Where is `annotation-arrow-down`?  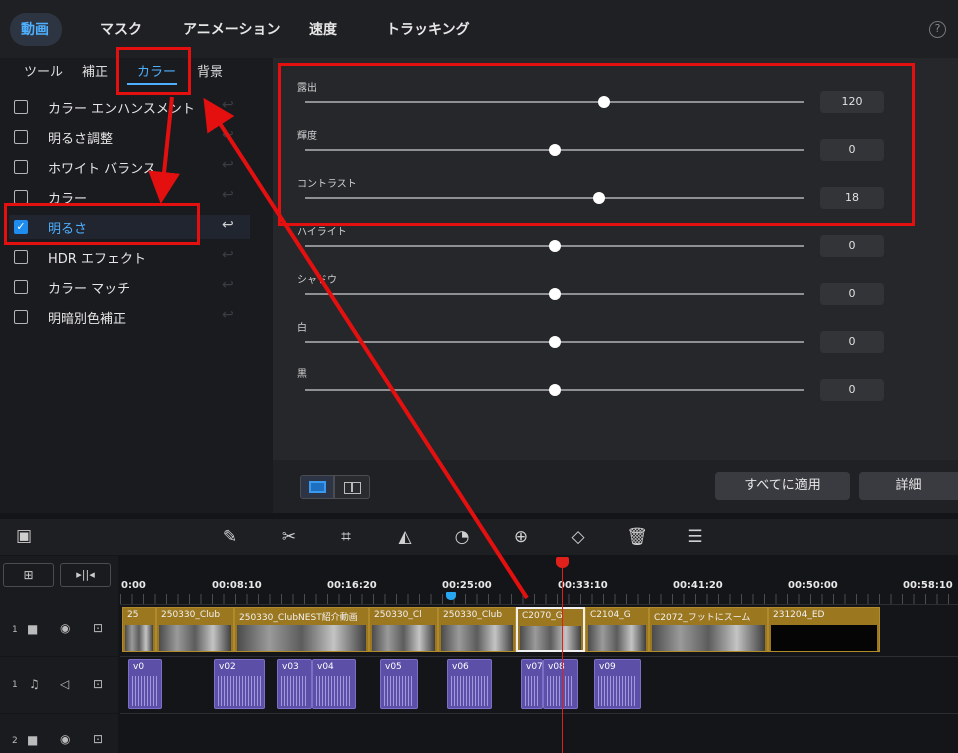
annotation-arrow-down is located at coordinates (164, 150).